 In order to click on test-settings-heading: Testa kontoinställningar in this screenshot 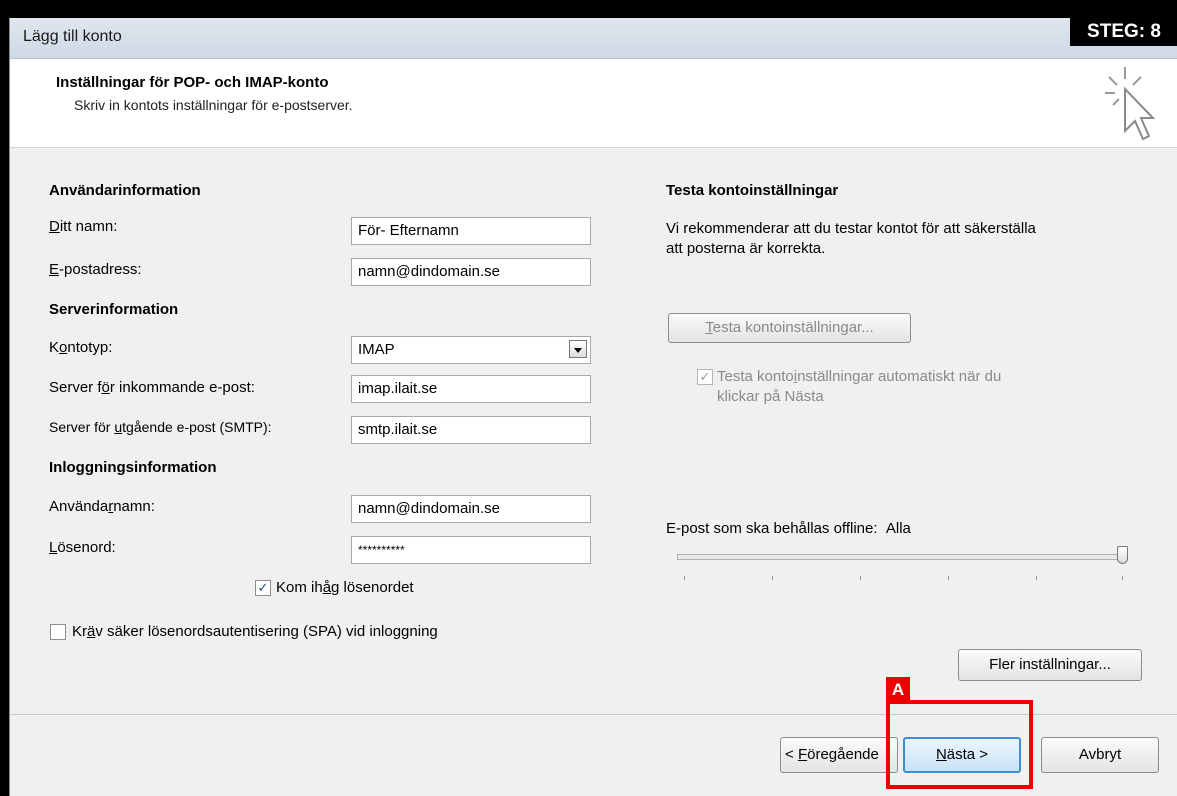, I will do `click(752, 190)`.